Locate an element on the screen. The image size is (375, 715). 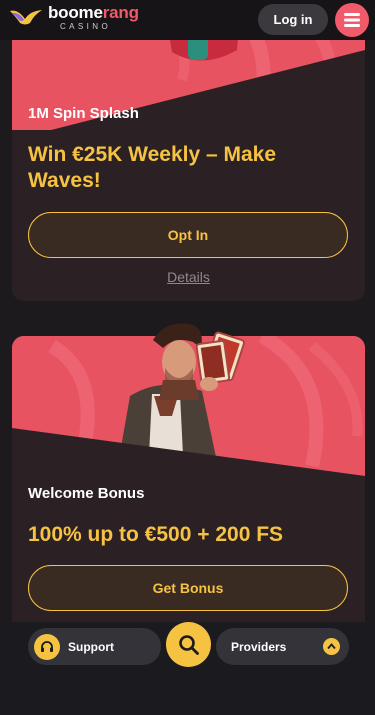
promo-title: 1M Spin Splash is located at coordinates (83, 113).